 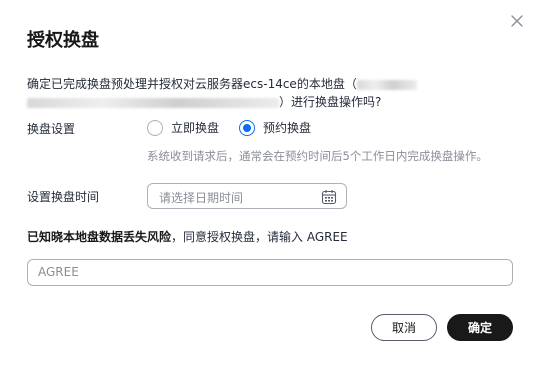 What do you see at coordinates (287, 128) in the screenshot?
I see `radio-scheduled-label: 预约换盘` at bounding box center [287, 128].